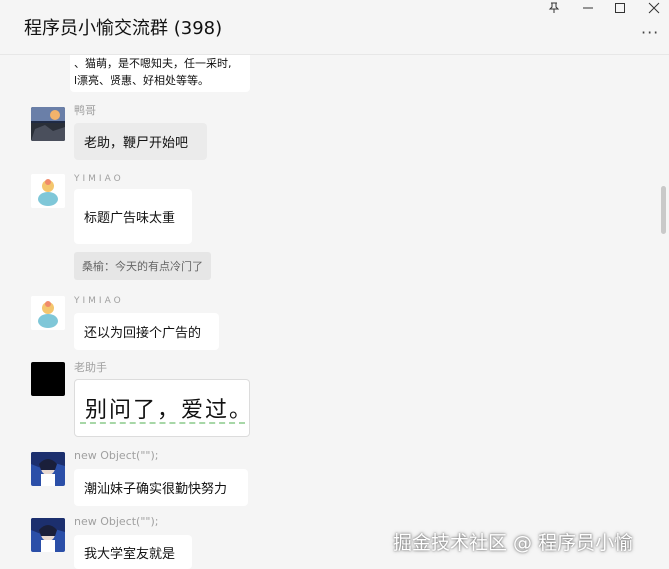  What do you see at coordinates (143, 333) in the screenshot?
I see `message-text: 还以为回接个广告的` at bounding box center [143, 333].